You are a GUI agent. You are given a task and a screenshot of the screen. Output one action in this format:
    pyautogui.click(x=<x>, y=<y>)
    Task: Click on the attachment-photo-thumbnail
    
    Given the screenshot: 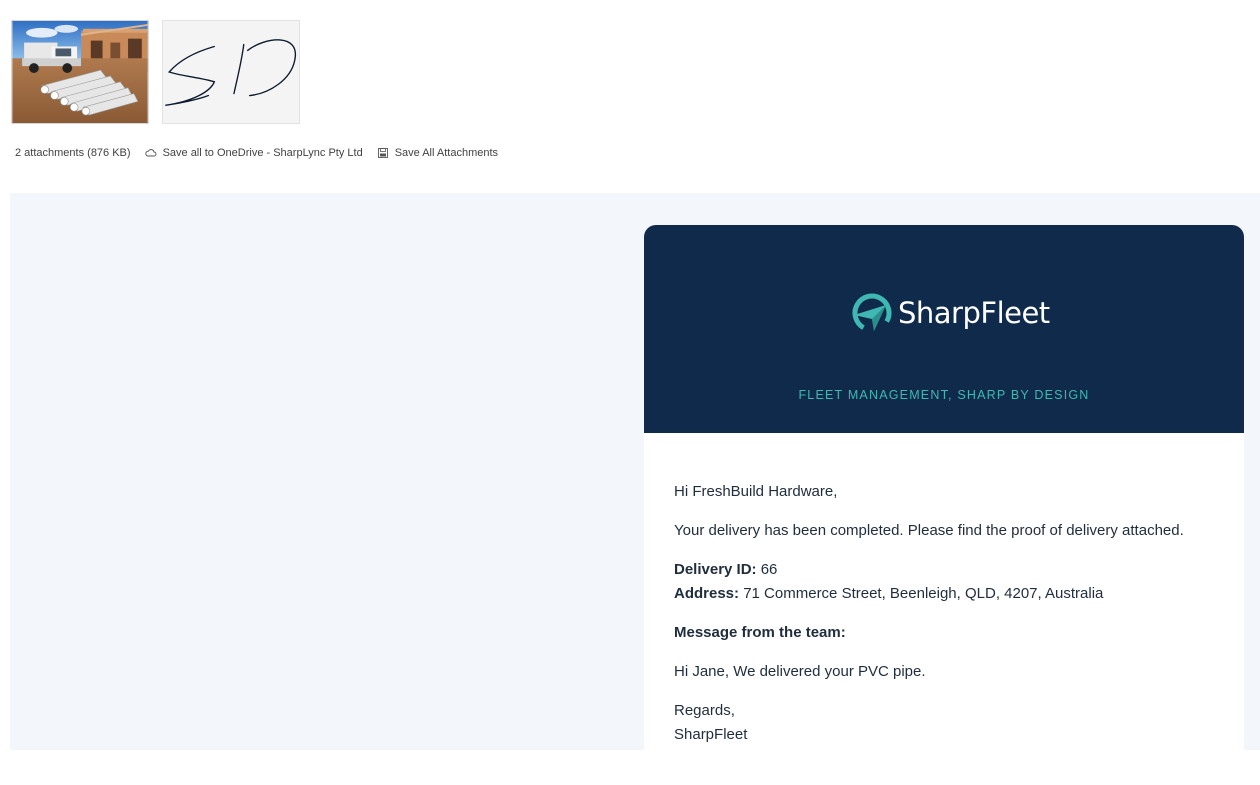 What is the action you would take?
    pyautogui.click(x=80, y=72)
    